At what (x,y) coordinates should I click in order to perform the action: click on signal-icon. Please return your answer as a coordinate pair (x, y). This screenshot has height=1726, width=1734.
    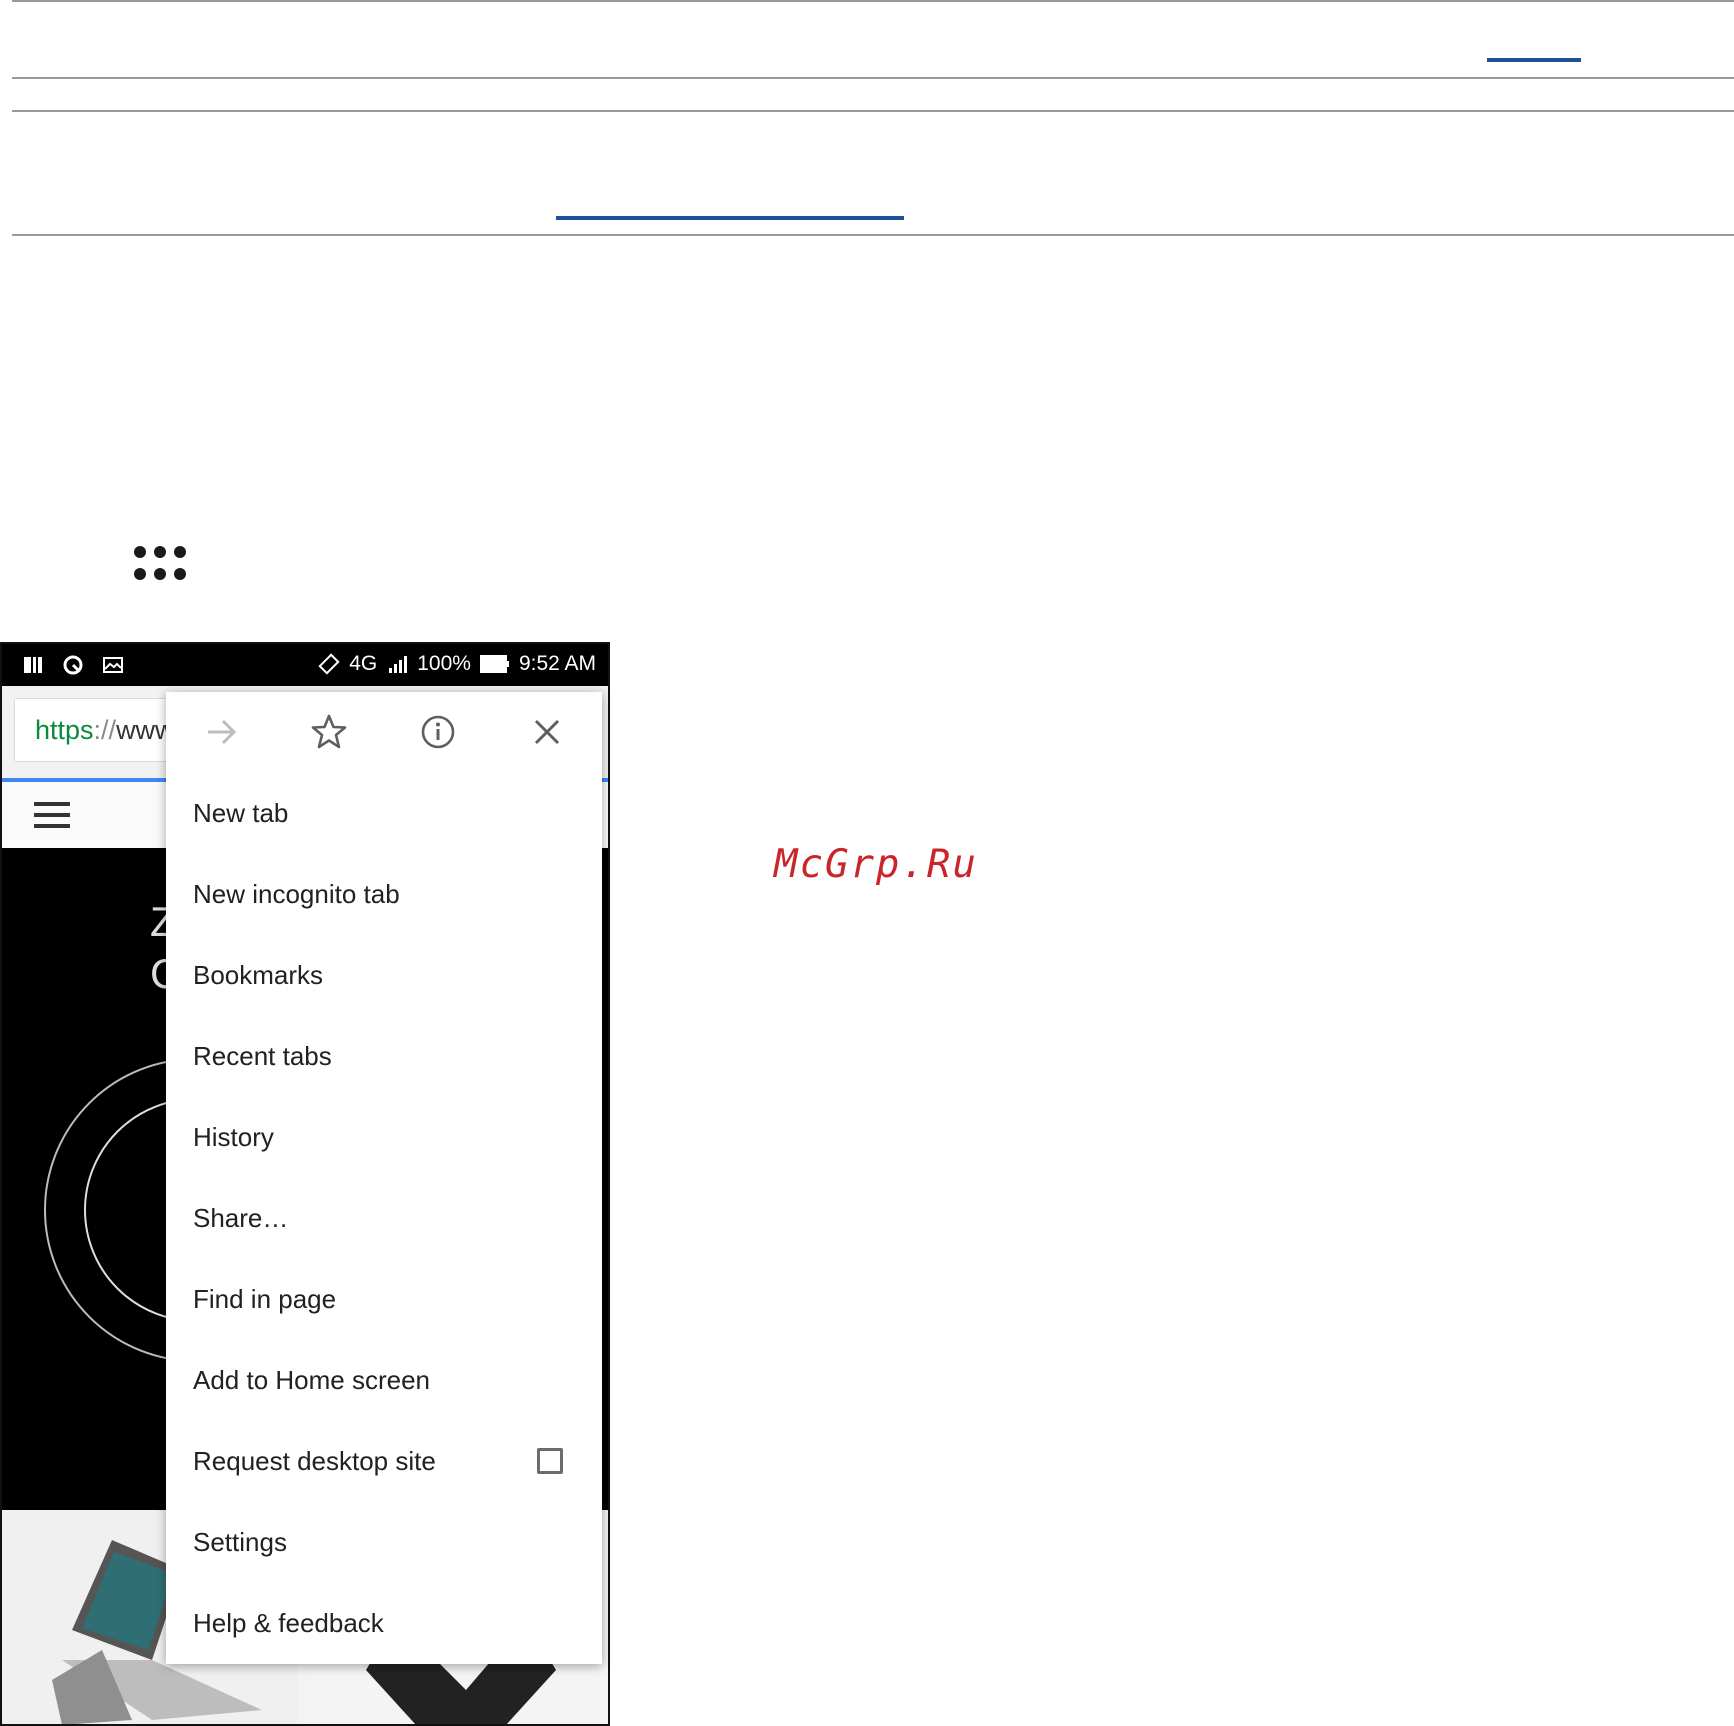
    Looking at the image, I should click on (398, 664).